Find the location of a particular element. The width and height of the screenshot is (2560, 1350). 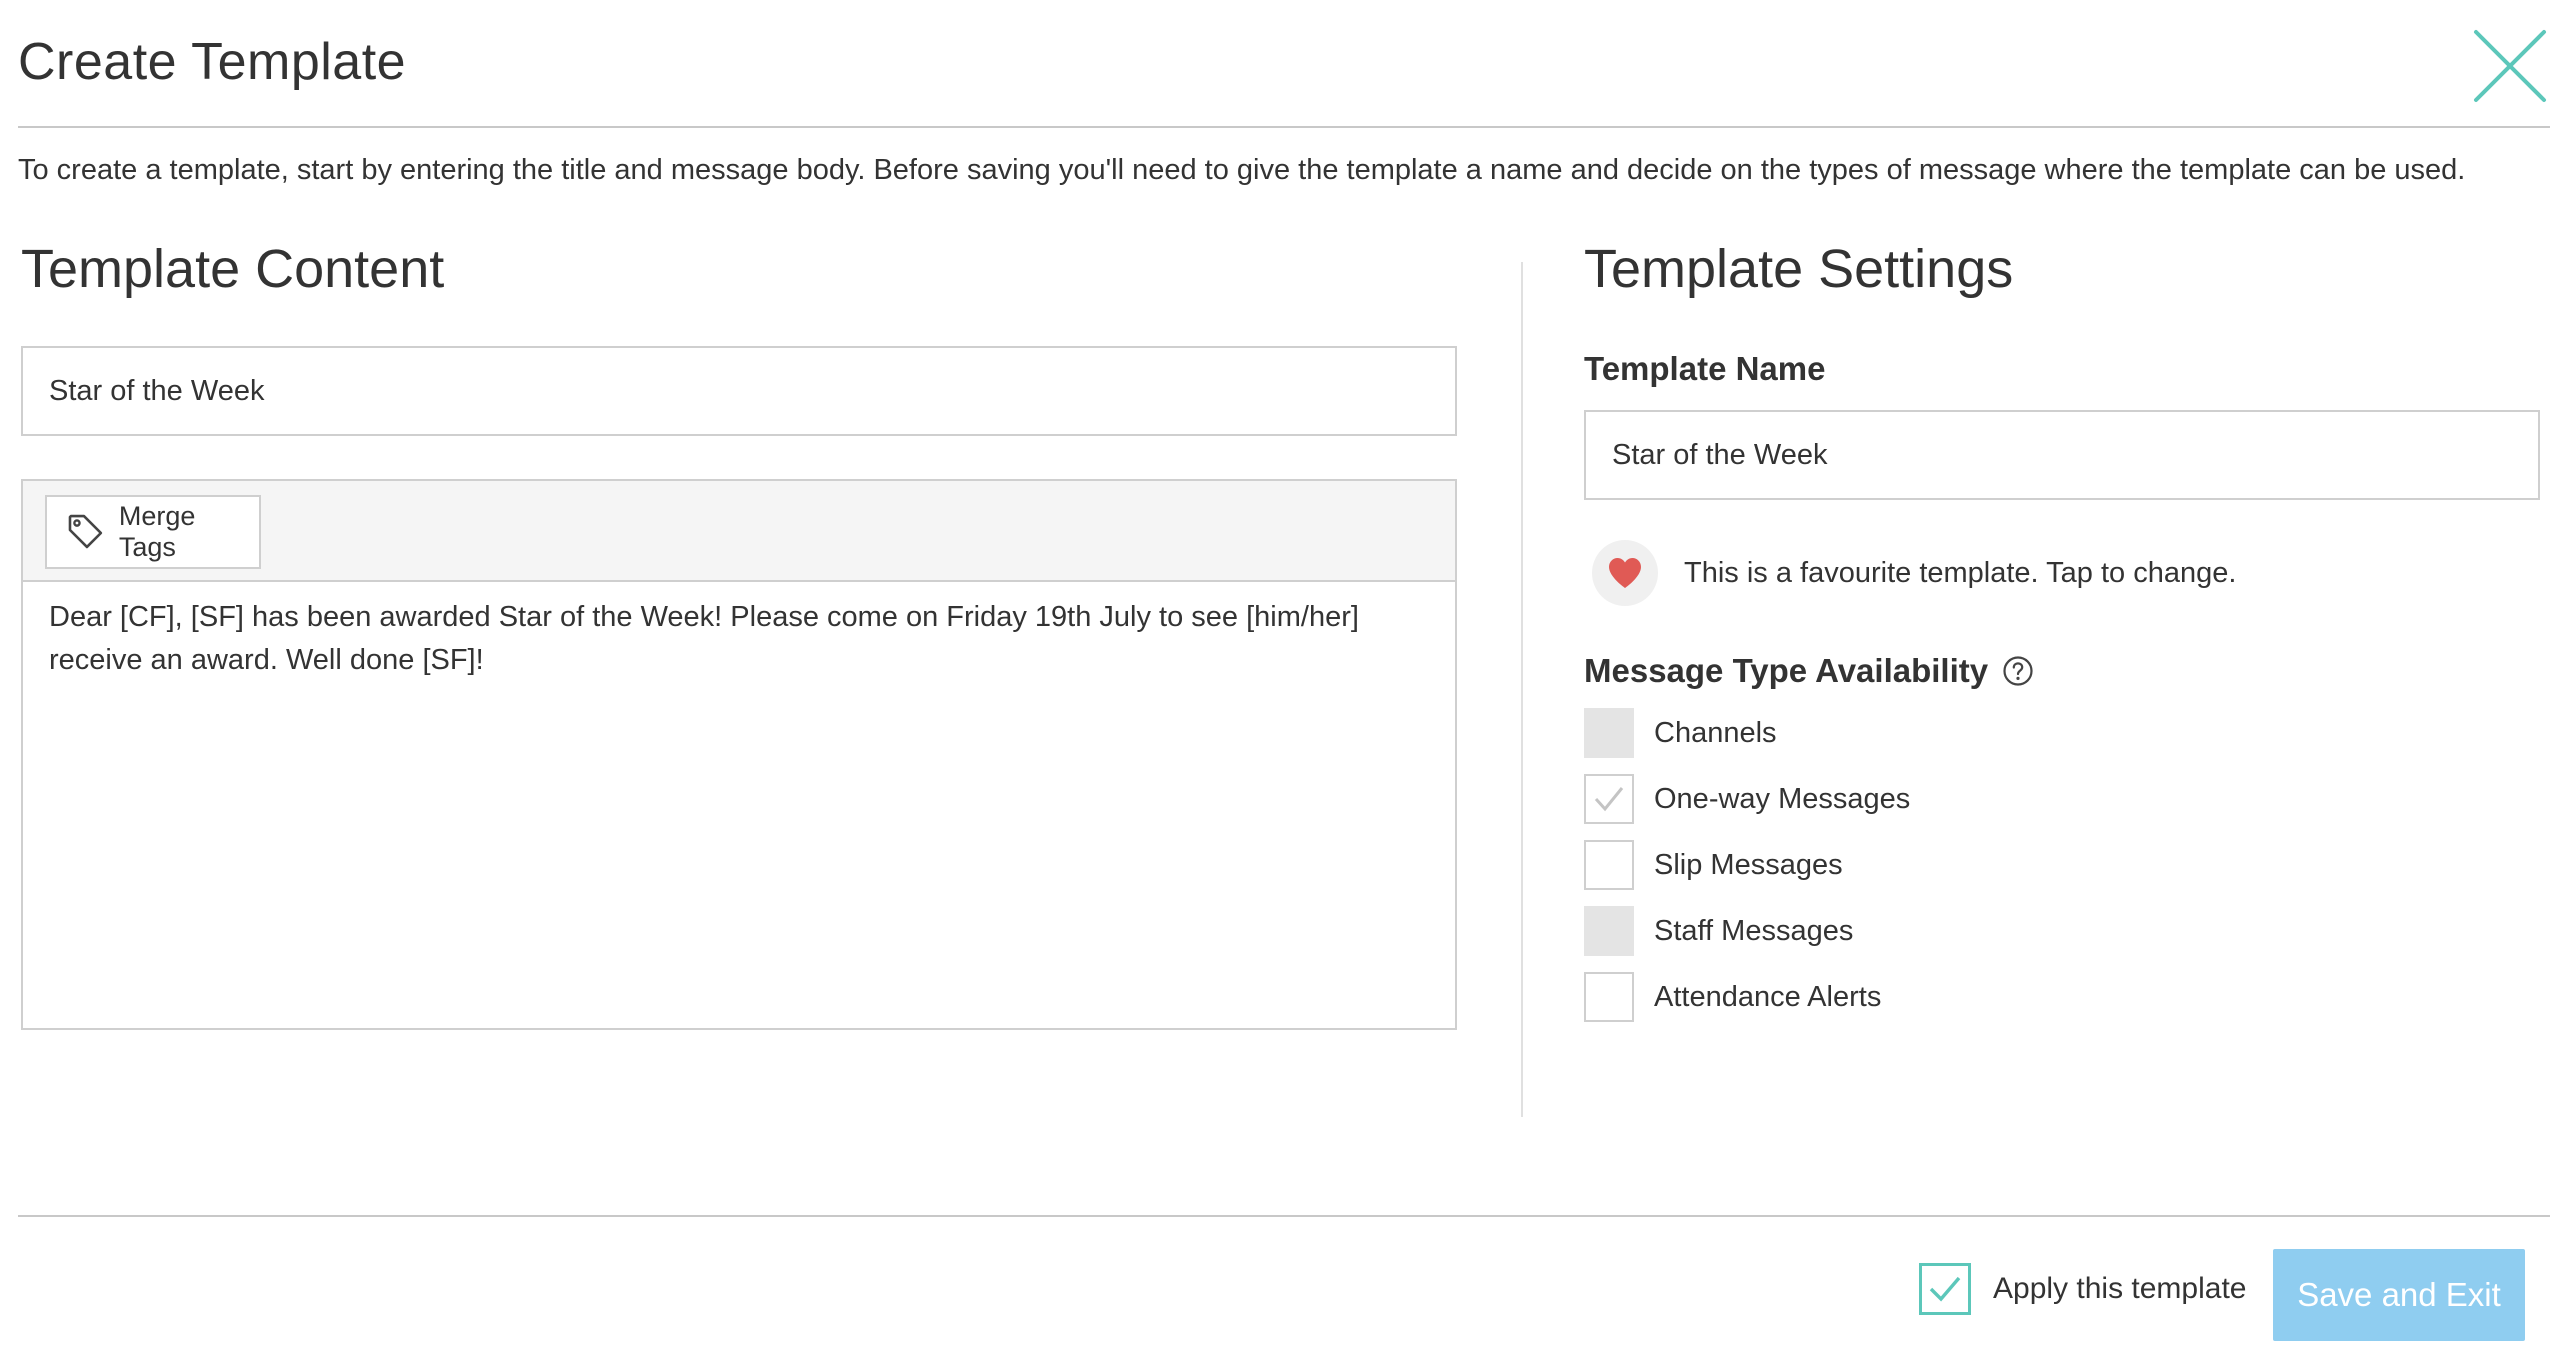

favourite-button is located at coordinates (1625, 573).